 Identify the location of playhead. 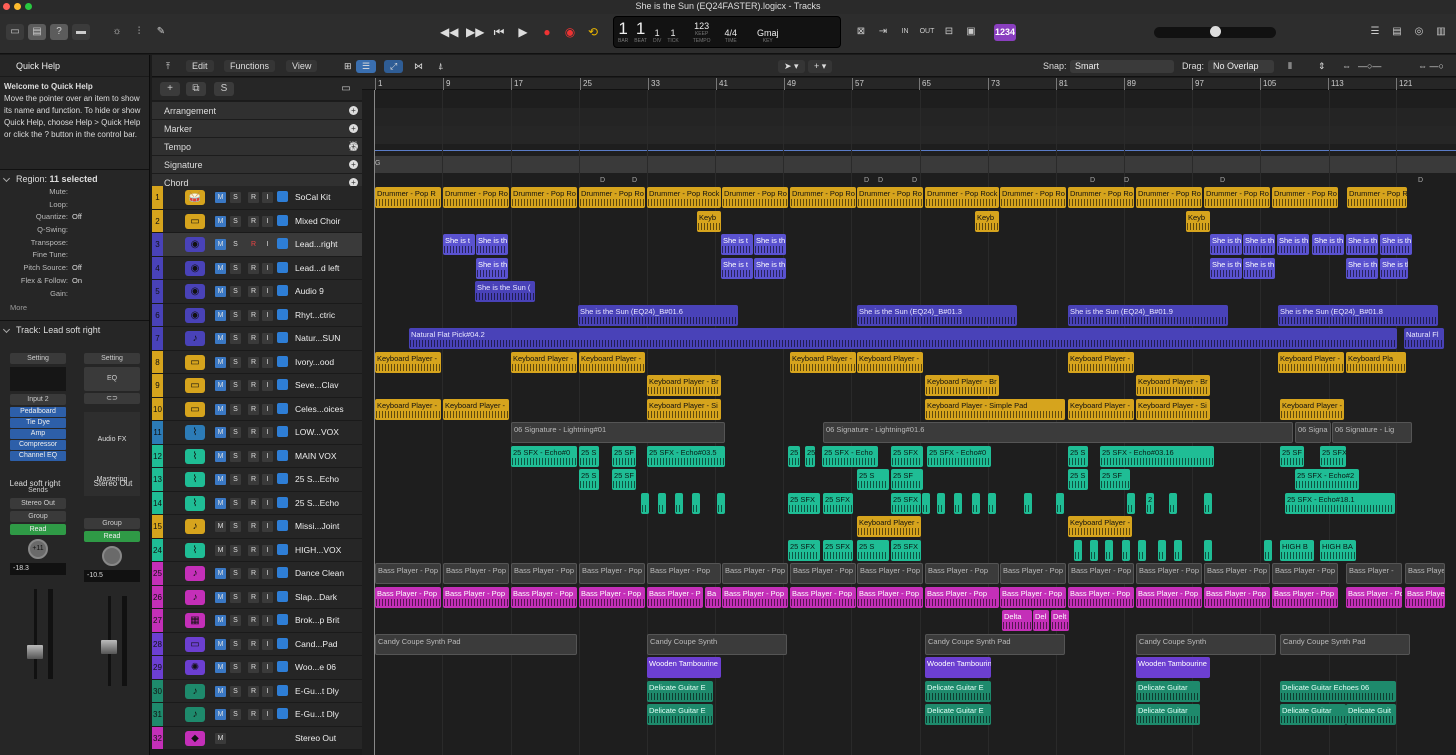
(374, 422).